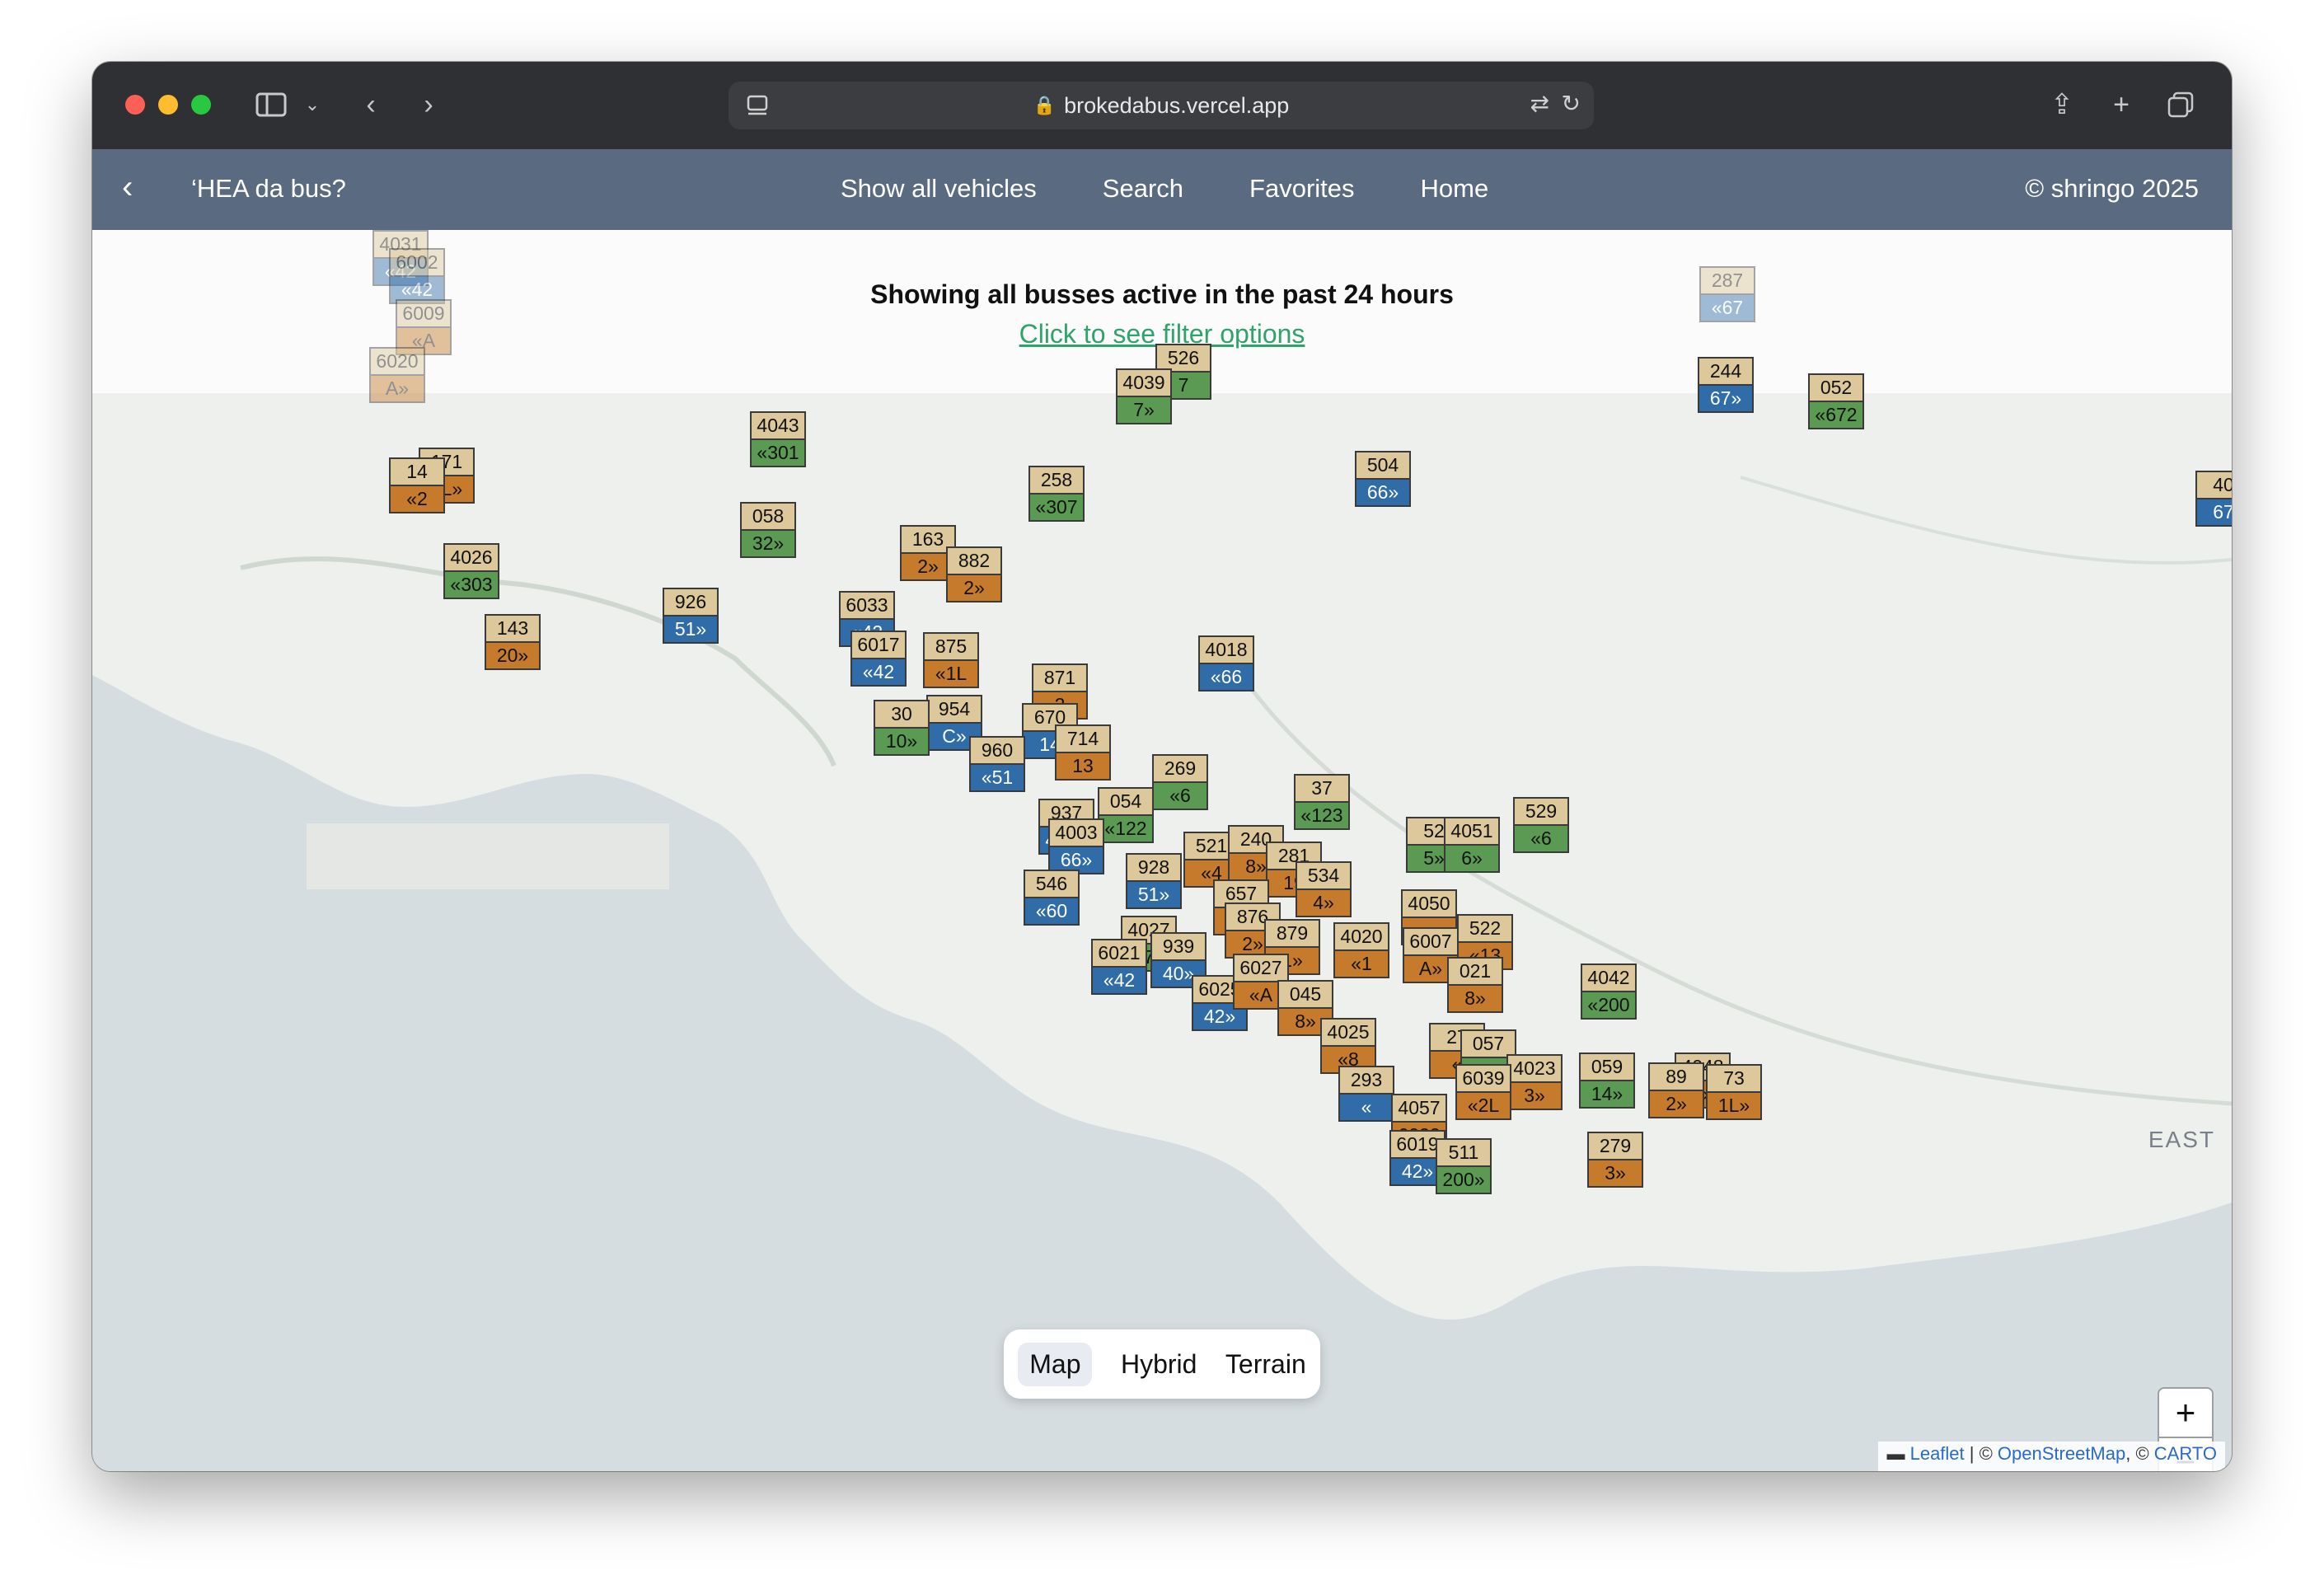 The width and height of the screenshot is (2324, 1594). Describe the element at coordinates (1734, 1105) in the screenshot. I see `bus-route: 1L»` at that location.